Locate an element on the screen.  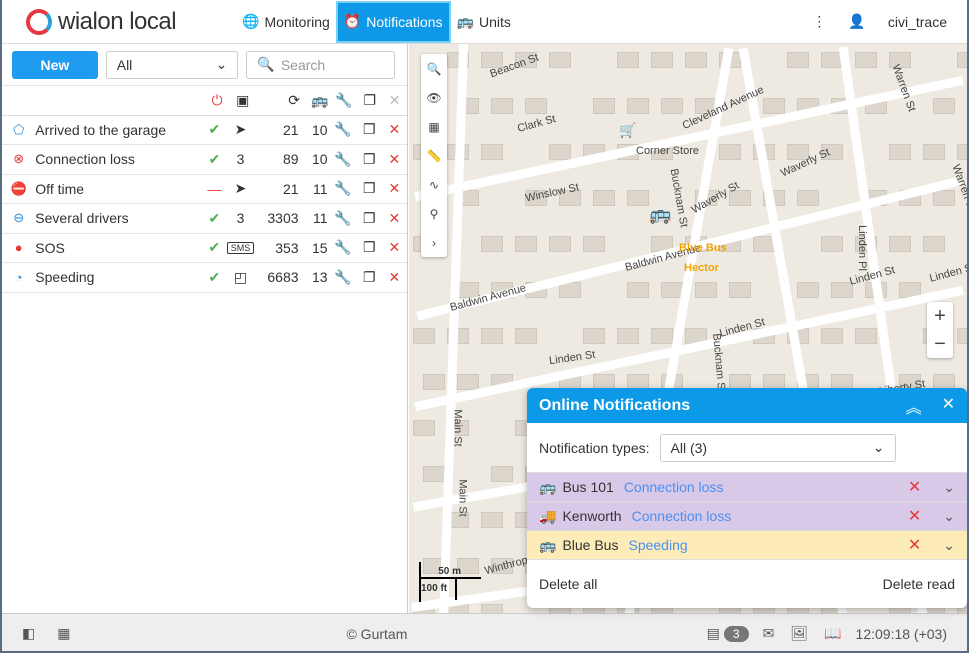
notification-type-link: Speeding is located at coordinates (657, 545).